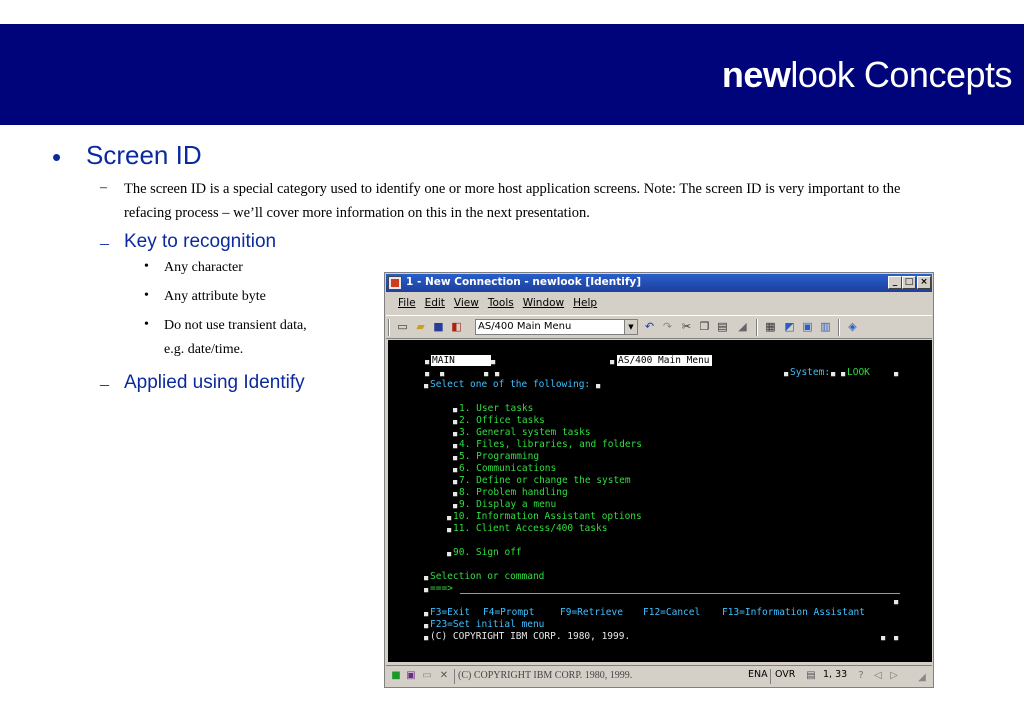 The image size is (1024, 719). I want to click on new-file-icon: ▭, so click(402, 327).